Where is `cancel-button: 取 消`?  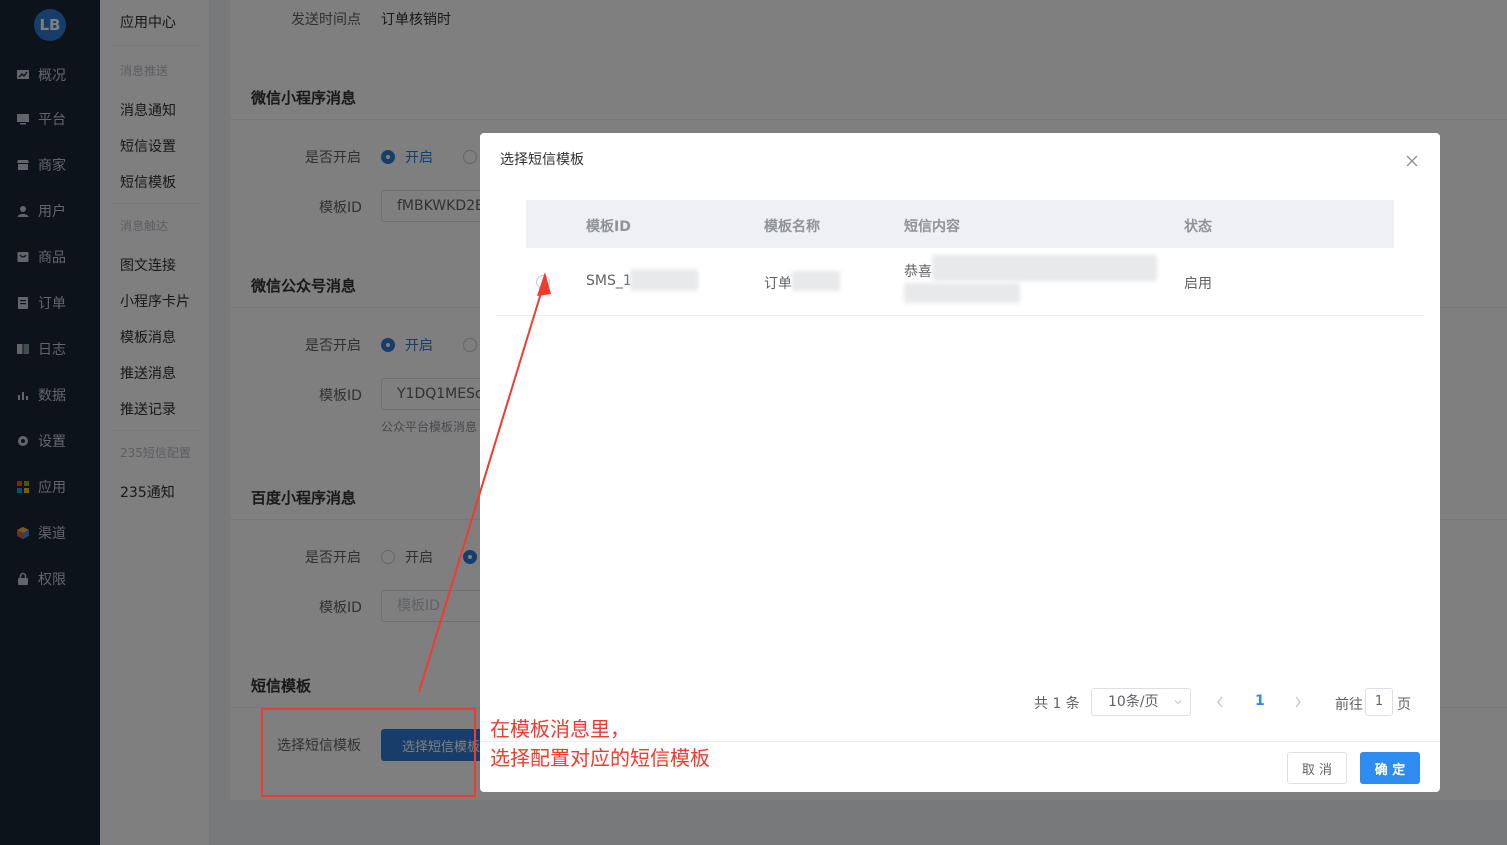 cancel-button: 取 消 is located at coordinates (1317, 768).